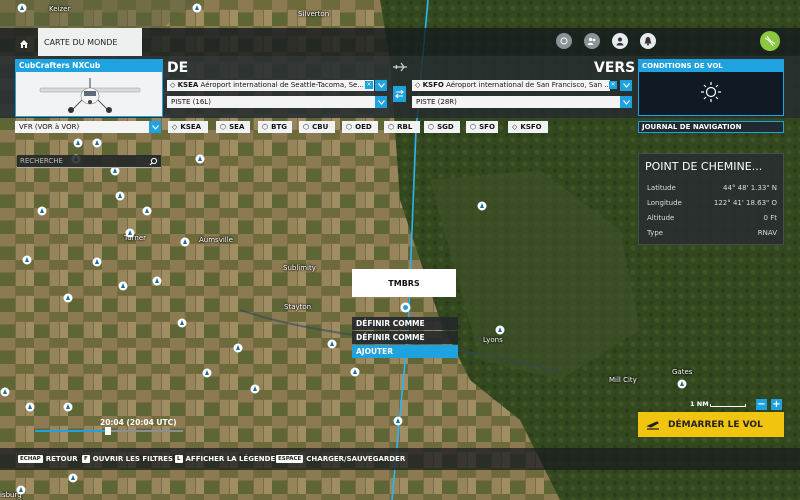  What do you see at coordinates (225, 459) in the screenshot?
I see `hint-legend: L AFFICHER LA LÉGENDE` at bounding box center [225, 459].